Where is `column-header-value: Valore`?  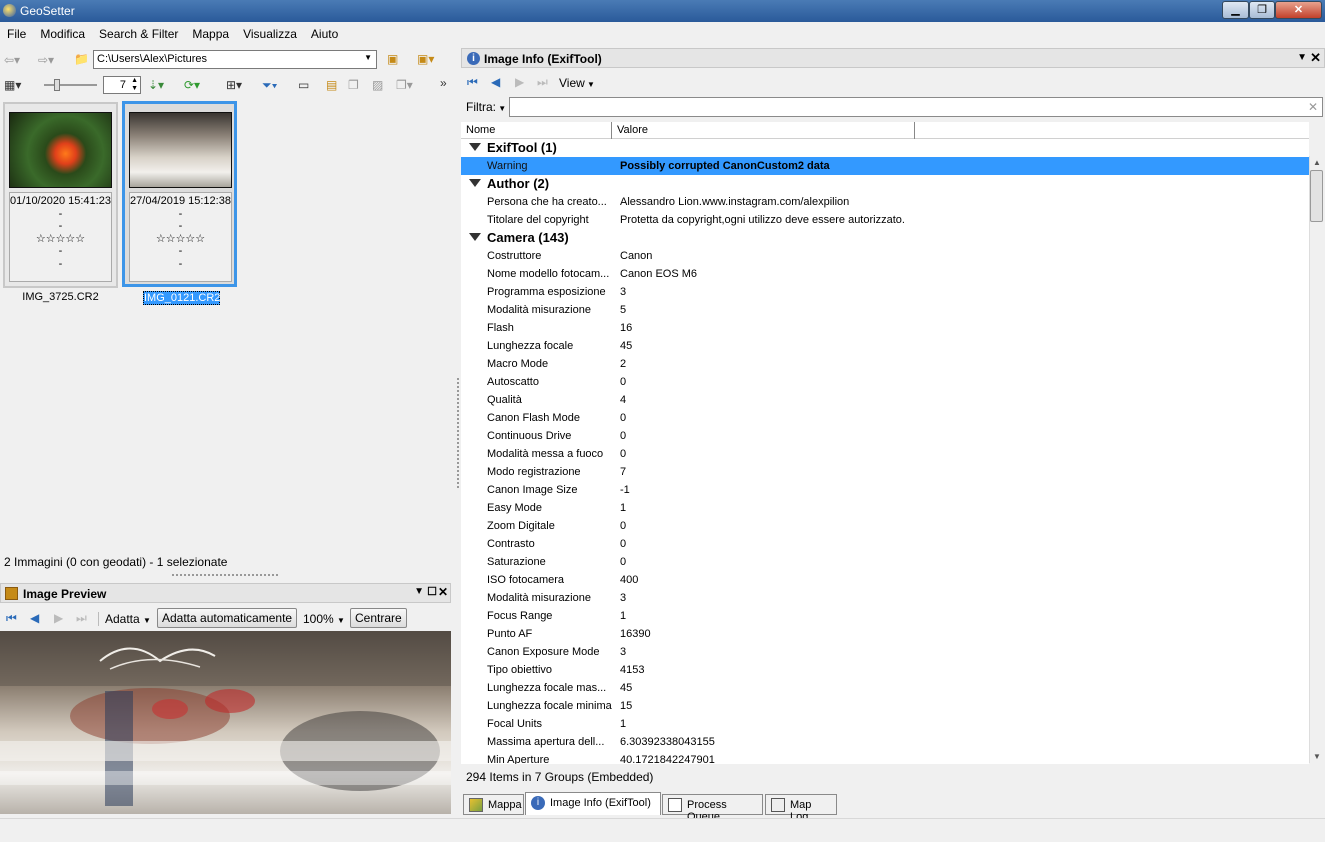
column-header-value: Valore is located at coordinates (763, 130).